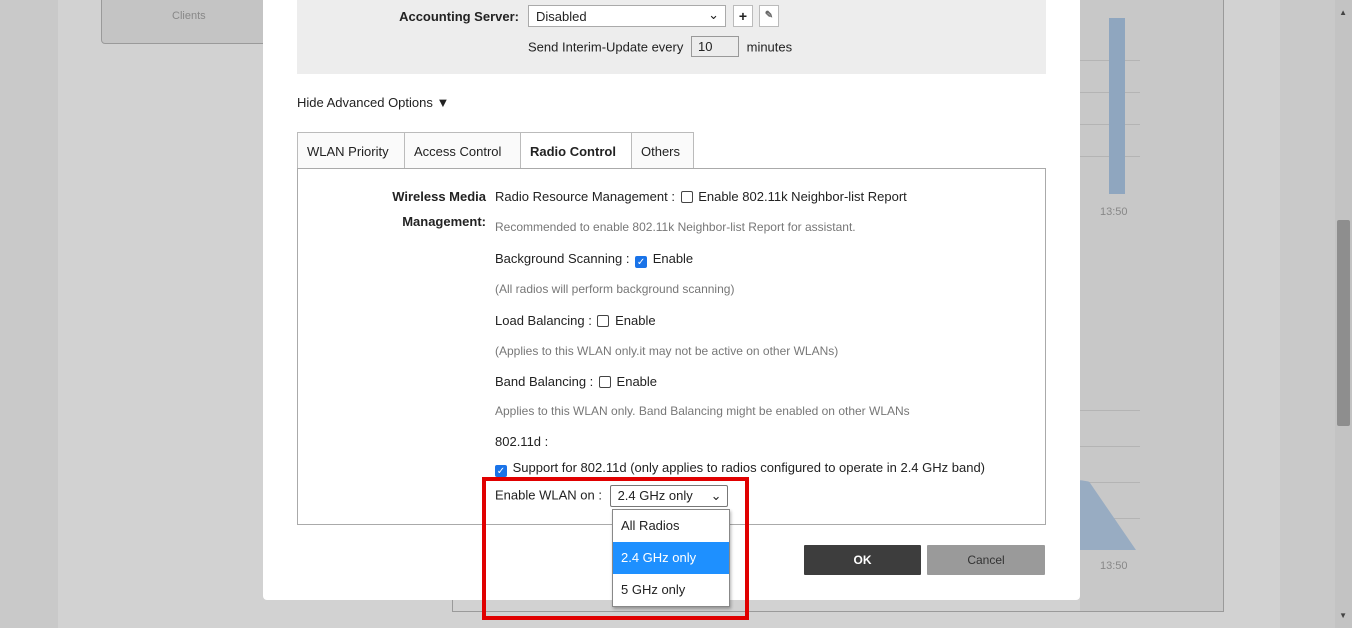  What do you see at coordinates (439, 196) in the screenshot?
I see `wireless-media-label: Wireless Media` at bounding box center [439, 196].